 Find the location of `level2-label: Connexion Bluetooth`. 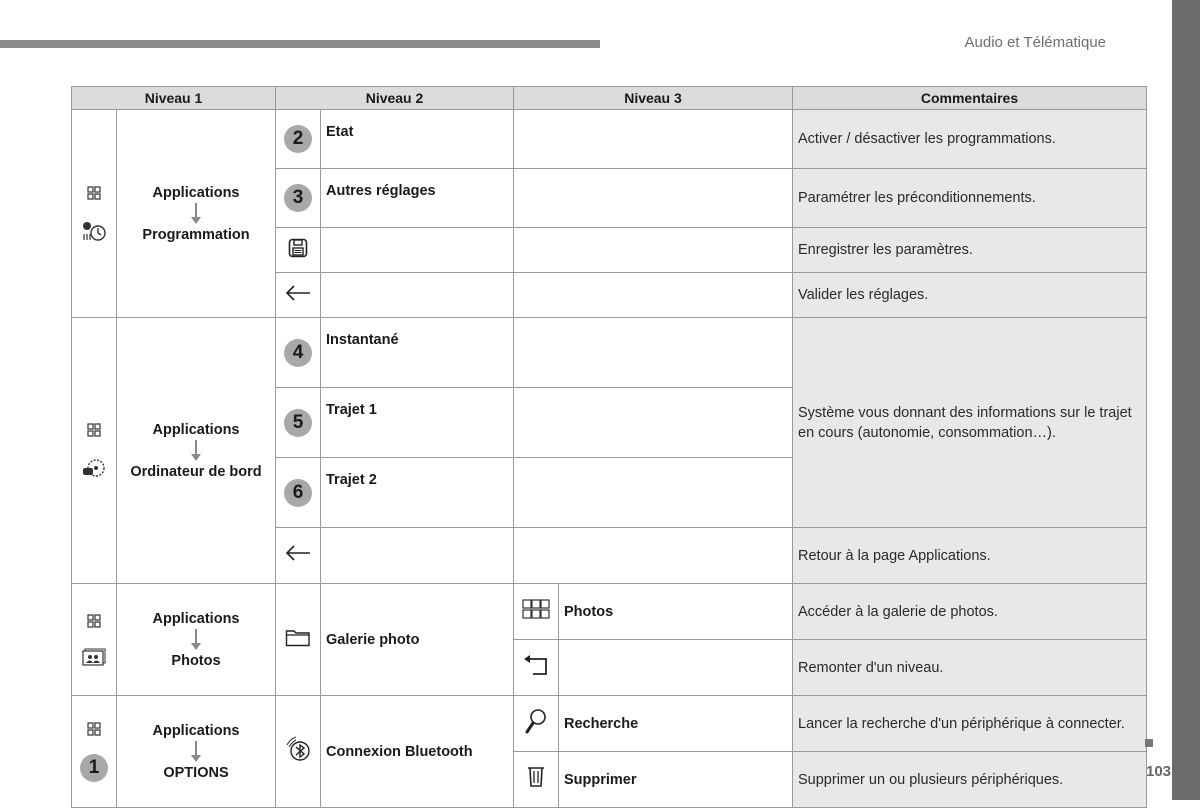

level2-label: Connexion Bluetooth is located at coordinates (417, 751).